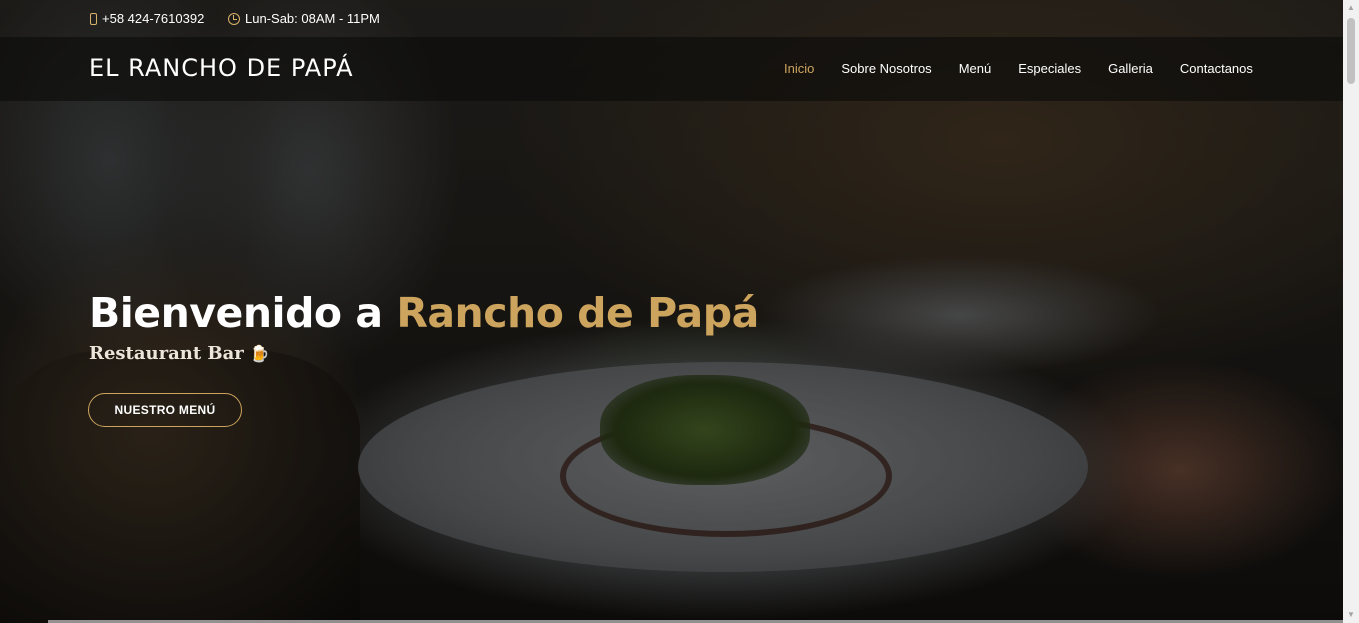 The image size is (1359, 623). What do you see at coordinates (1216, 68) in the screenshot?
I see `nav-item-contactanos: Contactanos` at bounding box center [1216, 68].